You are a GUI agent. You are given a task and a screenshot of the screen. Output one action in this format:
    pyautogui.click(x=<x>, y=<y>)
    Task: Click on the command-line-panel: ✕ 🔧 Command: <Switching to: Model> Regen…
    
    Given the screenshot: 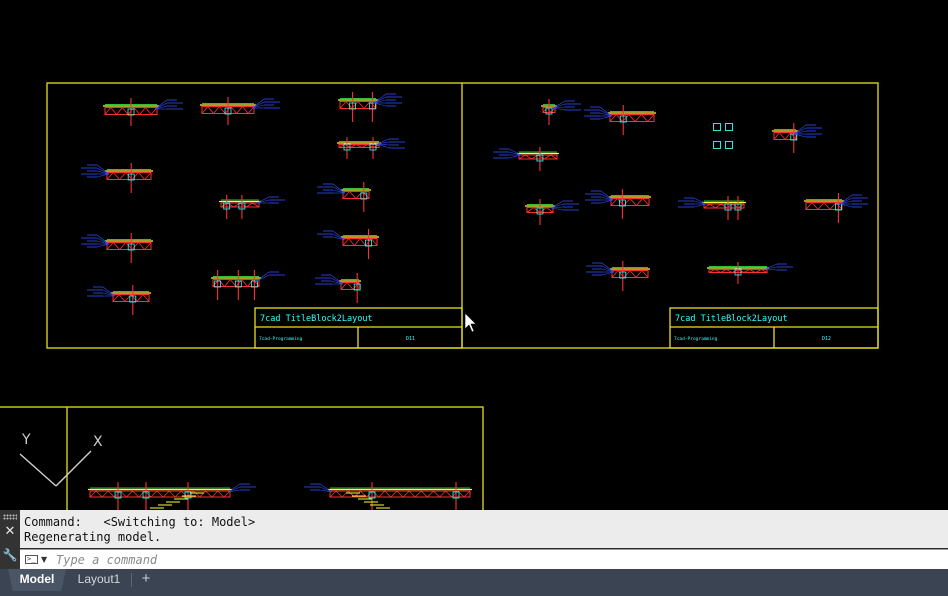 What is the action you would take?
    pyautogui.click(x=474, y=540)
    